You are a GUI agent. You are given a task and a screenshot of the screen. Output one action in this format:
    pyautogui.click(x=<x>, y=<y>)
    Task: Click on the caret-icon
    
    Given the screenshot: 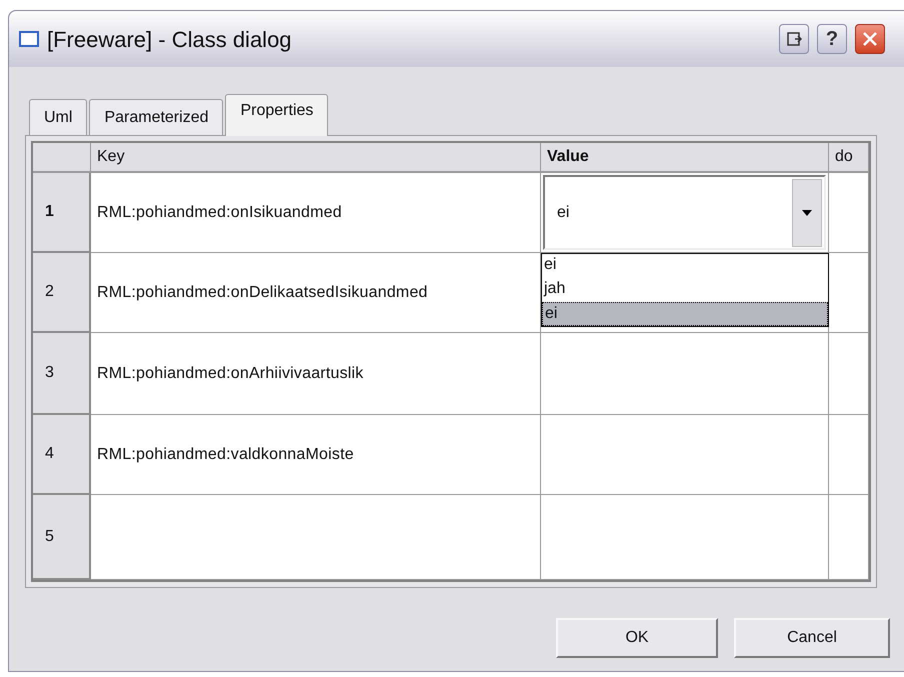 What is the action you would take?
    pyautogui.click(x=807, y=213)
    